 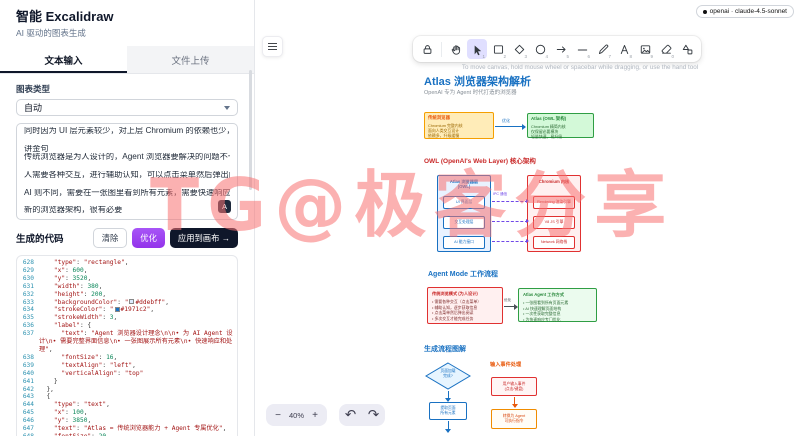 I want to click on panel-header: 智能 Excalidraw AI 驱动的图表生成, so click(x=127, y=20).